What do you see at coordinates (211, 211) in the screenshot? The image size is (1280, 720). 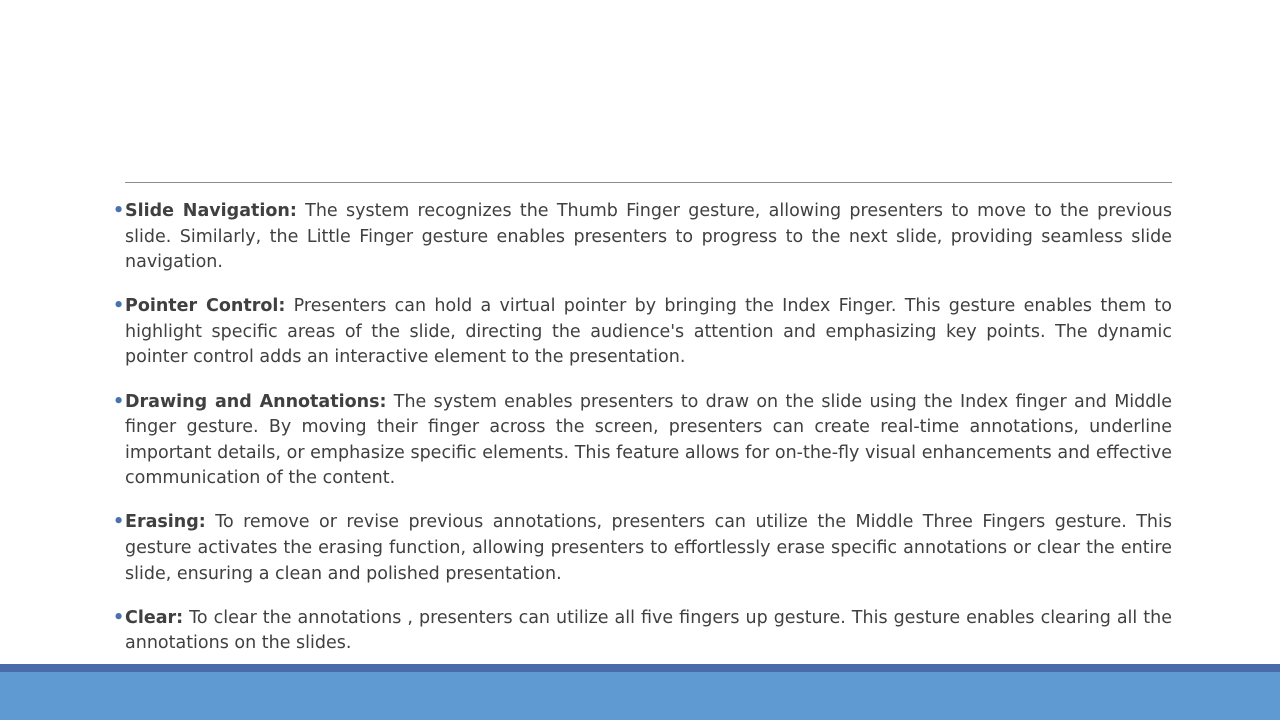 I see `bullet-term: Slide Navigation:` at bounding box center [211, 211].